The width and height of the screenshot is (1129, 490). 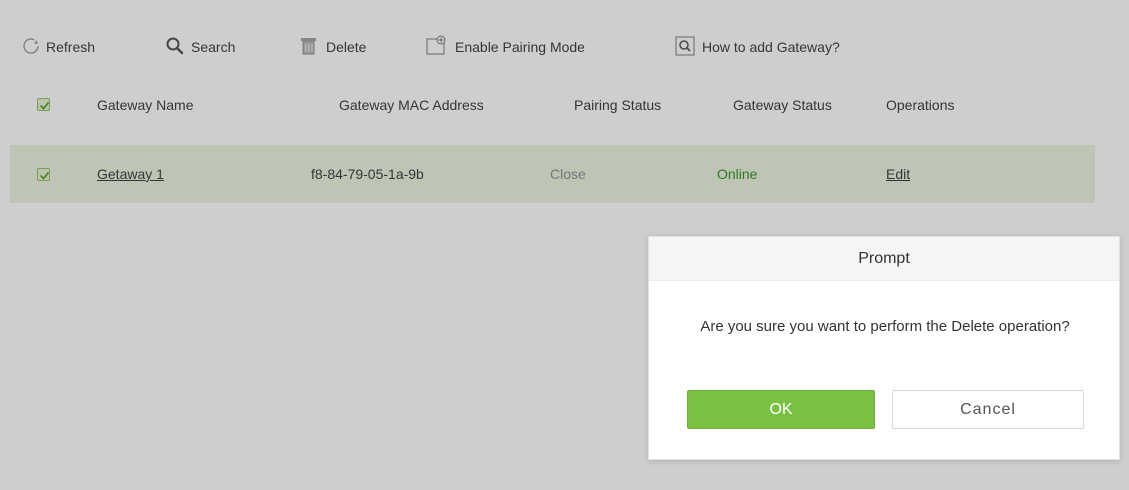 What do you see at coordinates (988, 409) in the screenshot?
I see `cancel-button: Cancel` at bounding box center [988, 409].